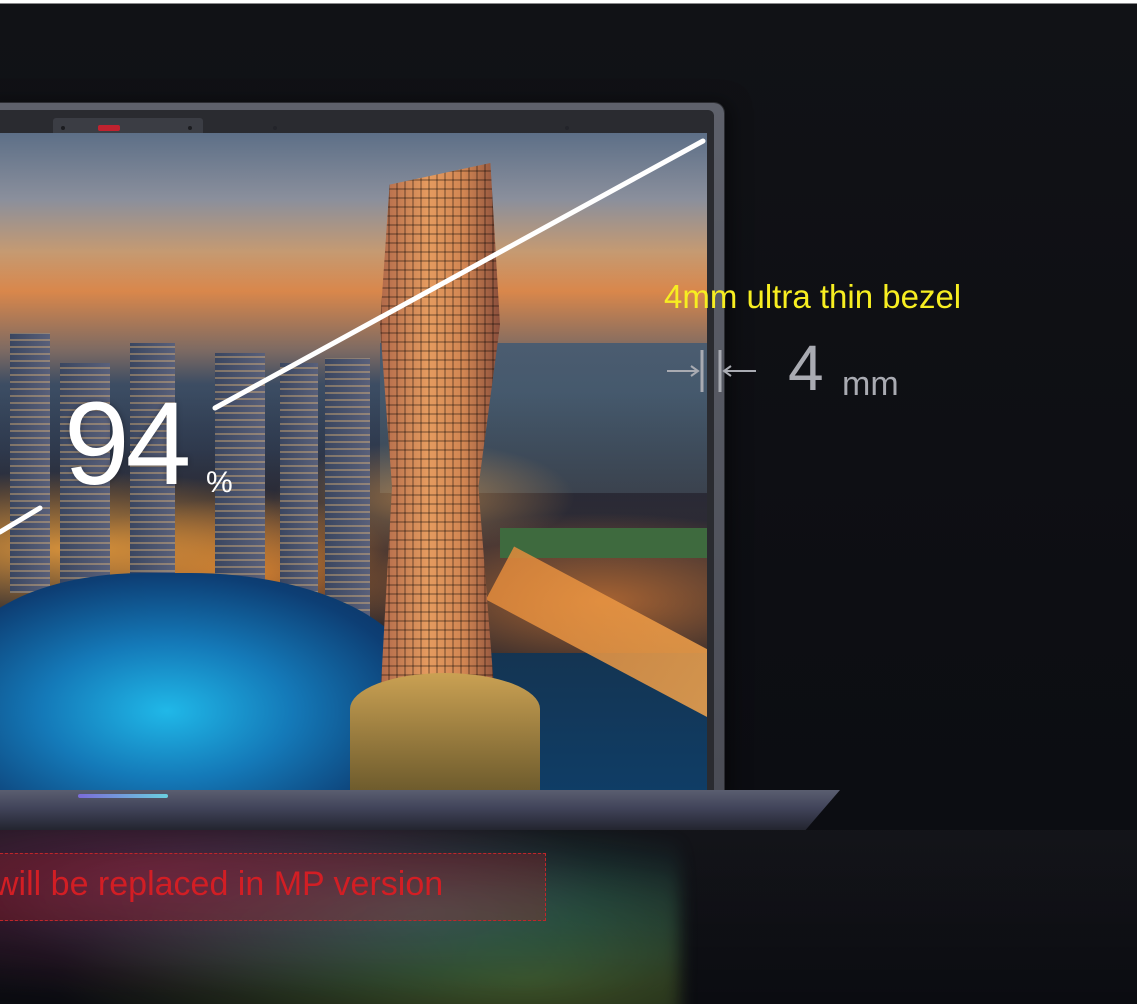  Describe the element at coordinates (123, 796) in the screenshot. I see `base-light-strip` at that location.